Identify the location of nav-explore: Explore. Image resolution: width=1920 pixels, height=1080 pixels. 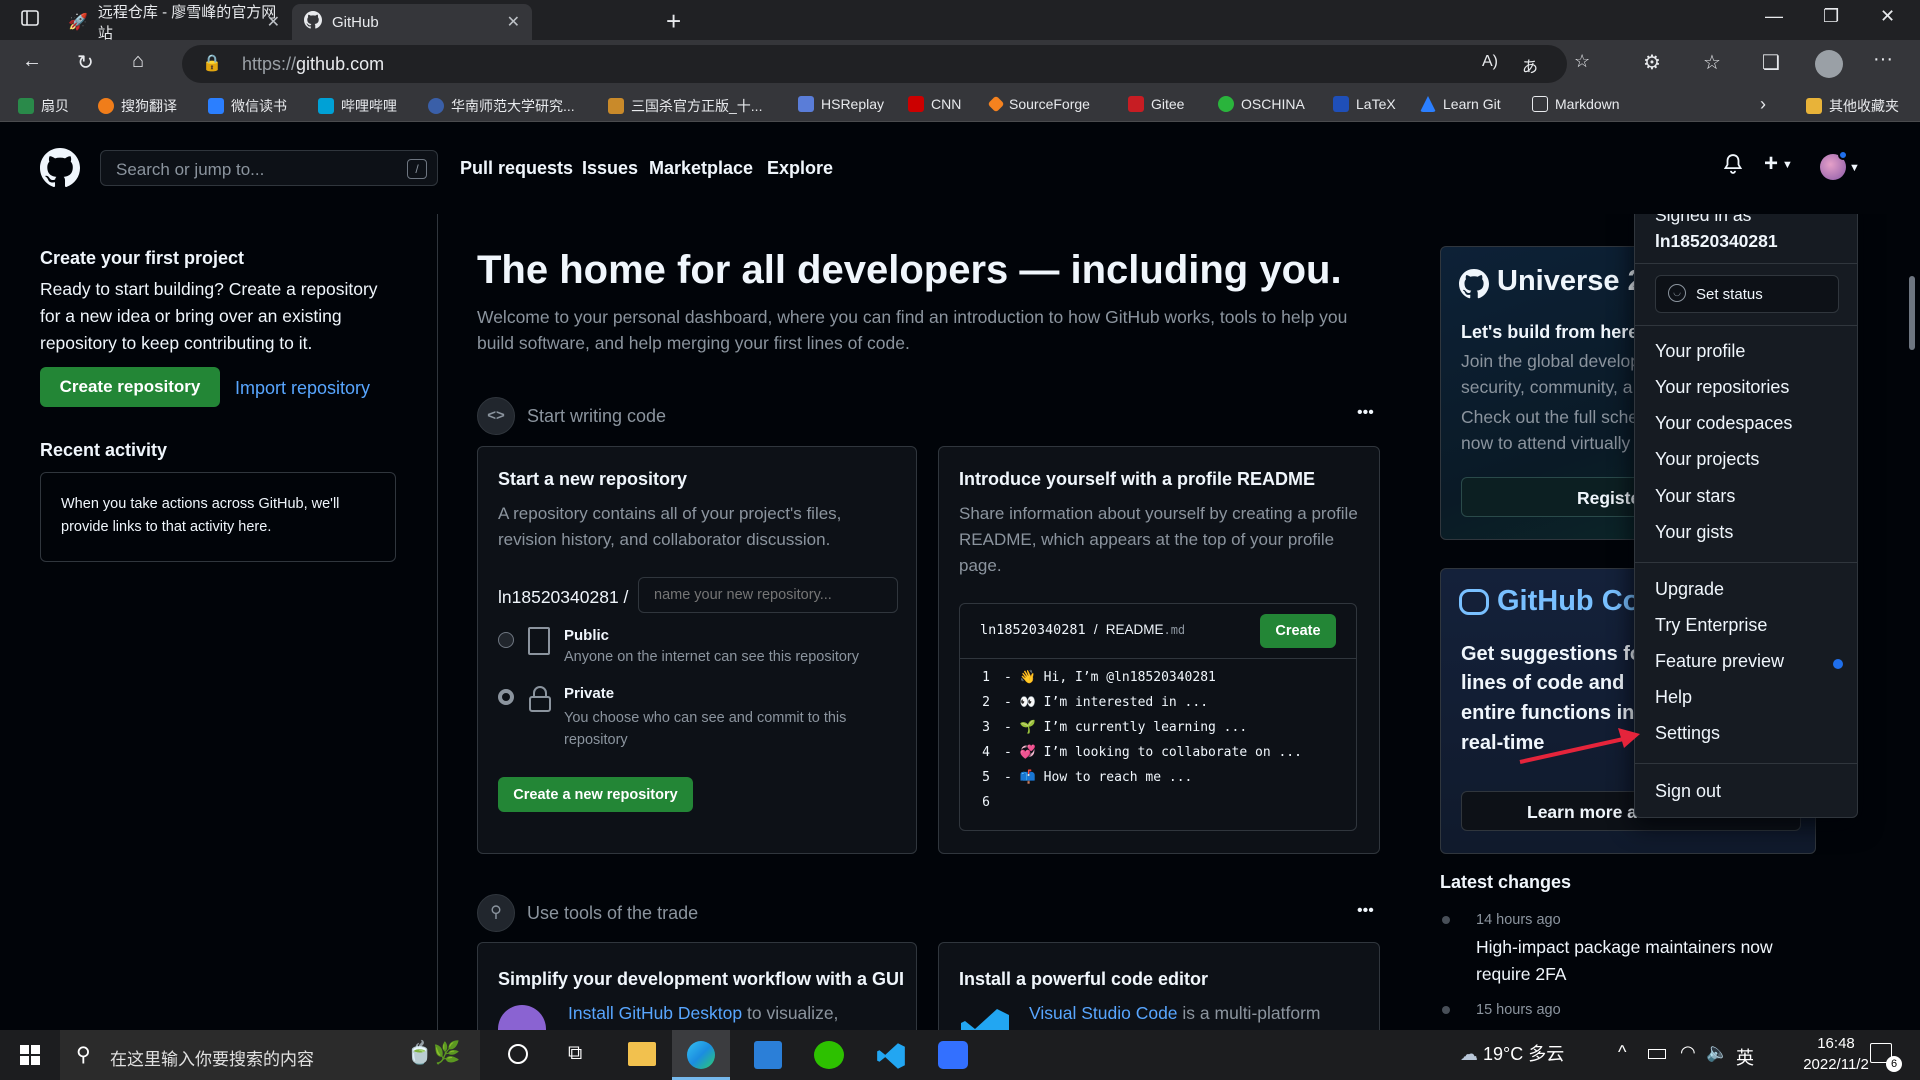
(800, 168).